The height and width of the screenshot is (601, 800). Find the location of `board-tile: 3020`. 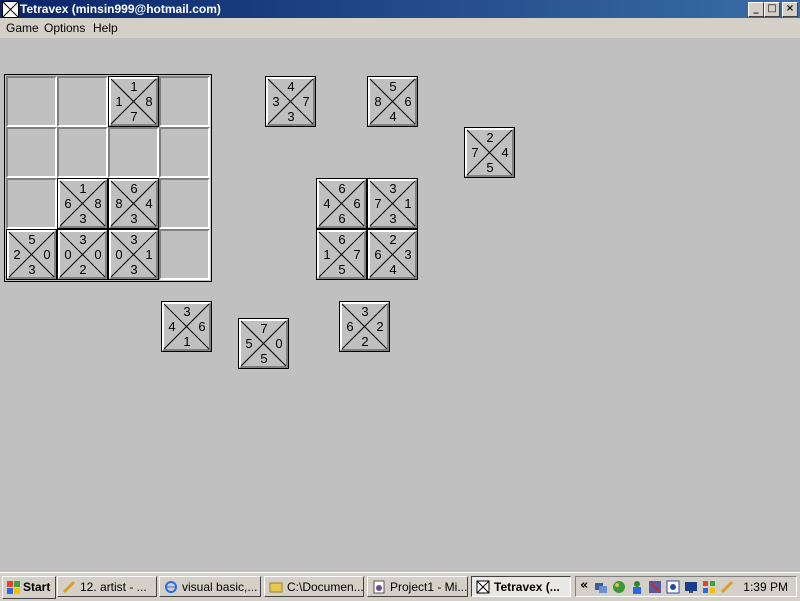

board-tile: 3020 is located at coordinates (82, 254).